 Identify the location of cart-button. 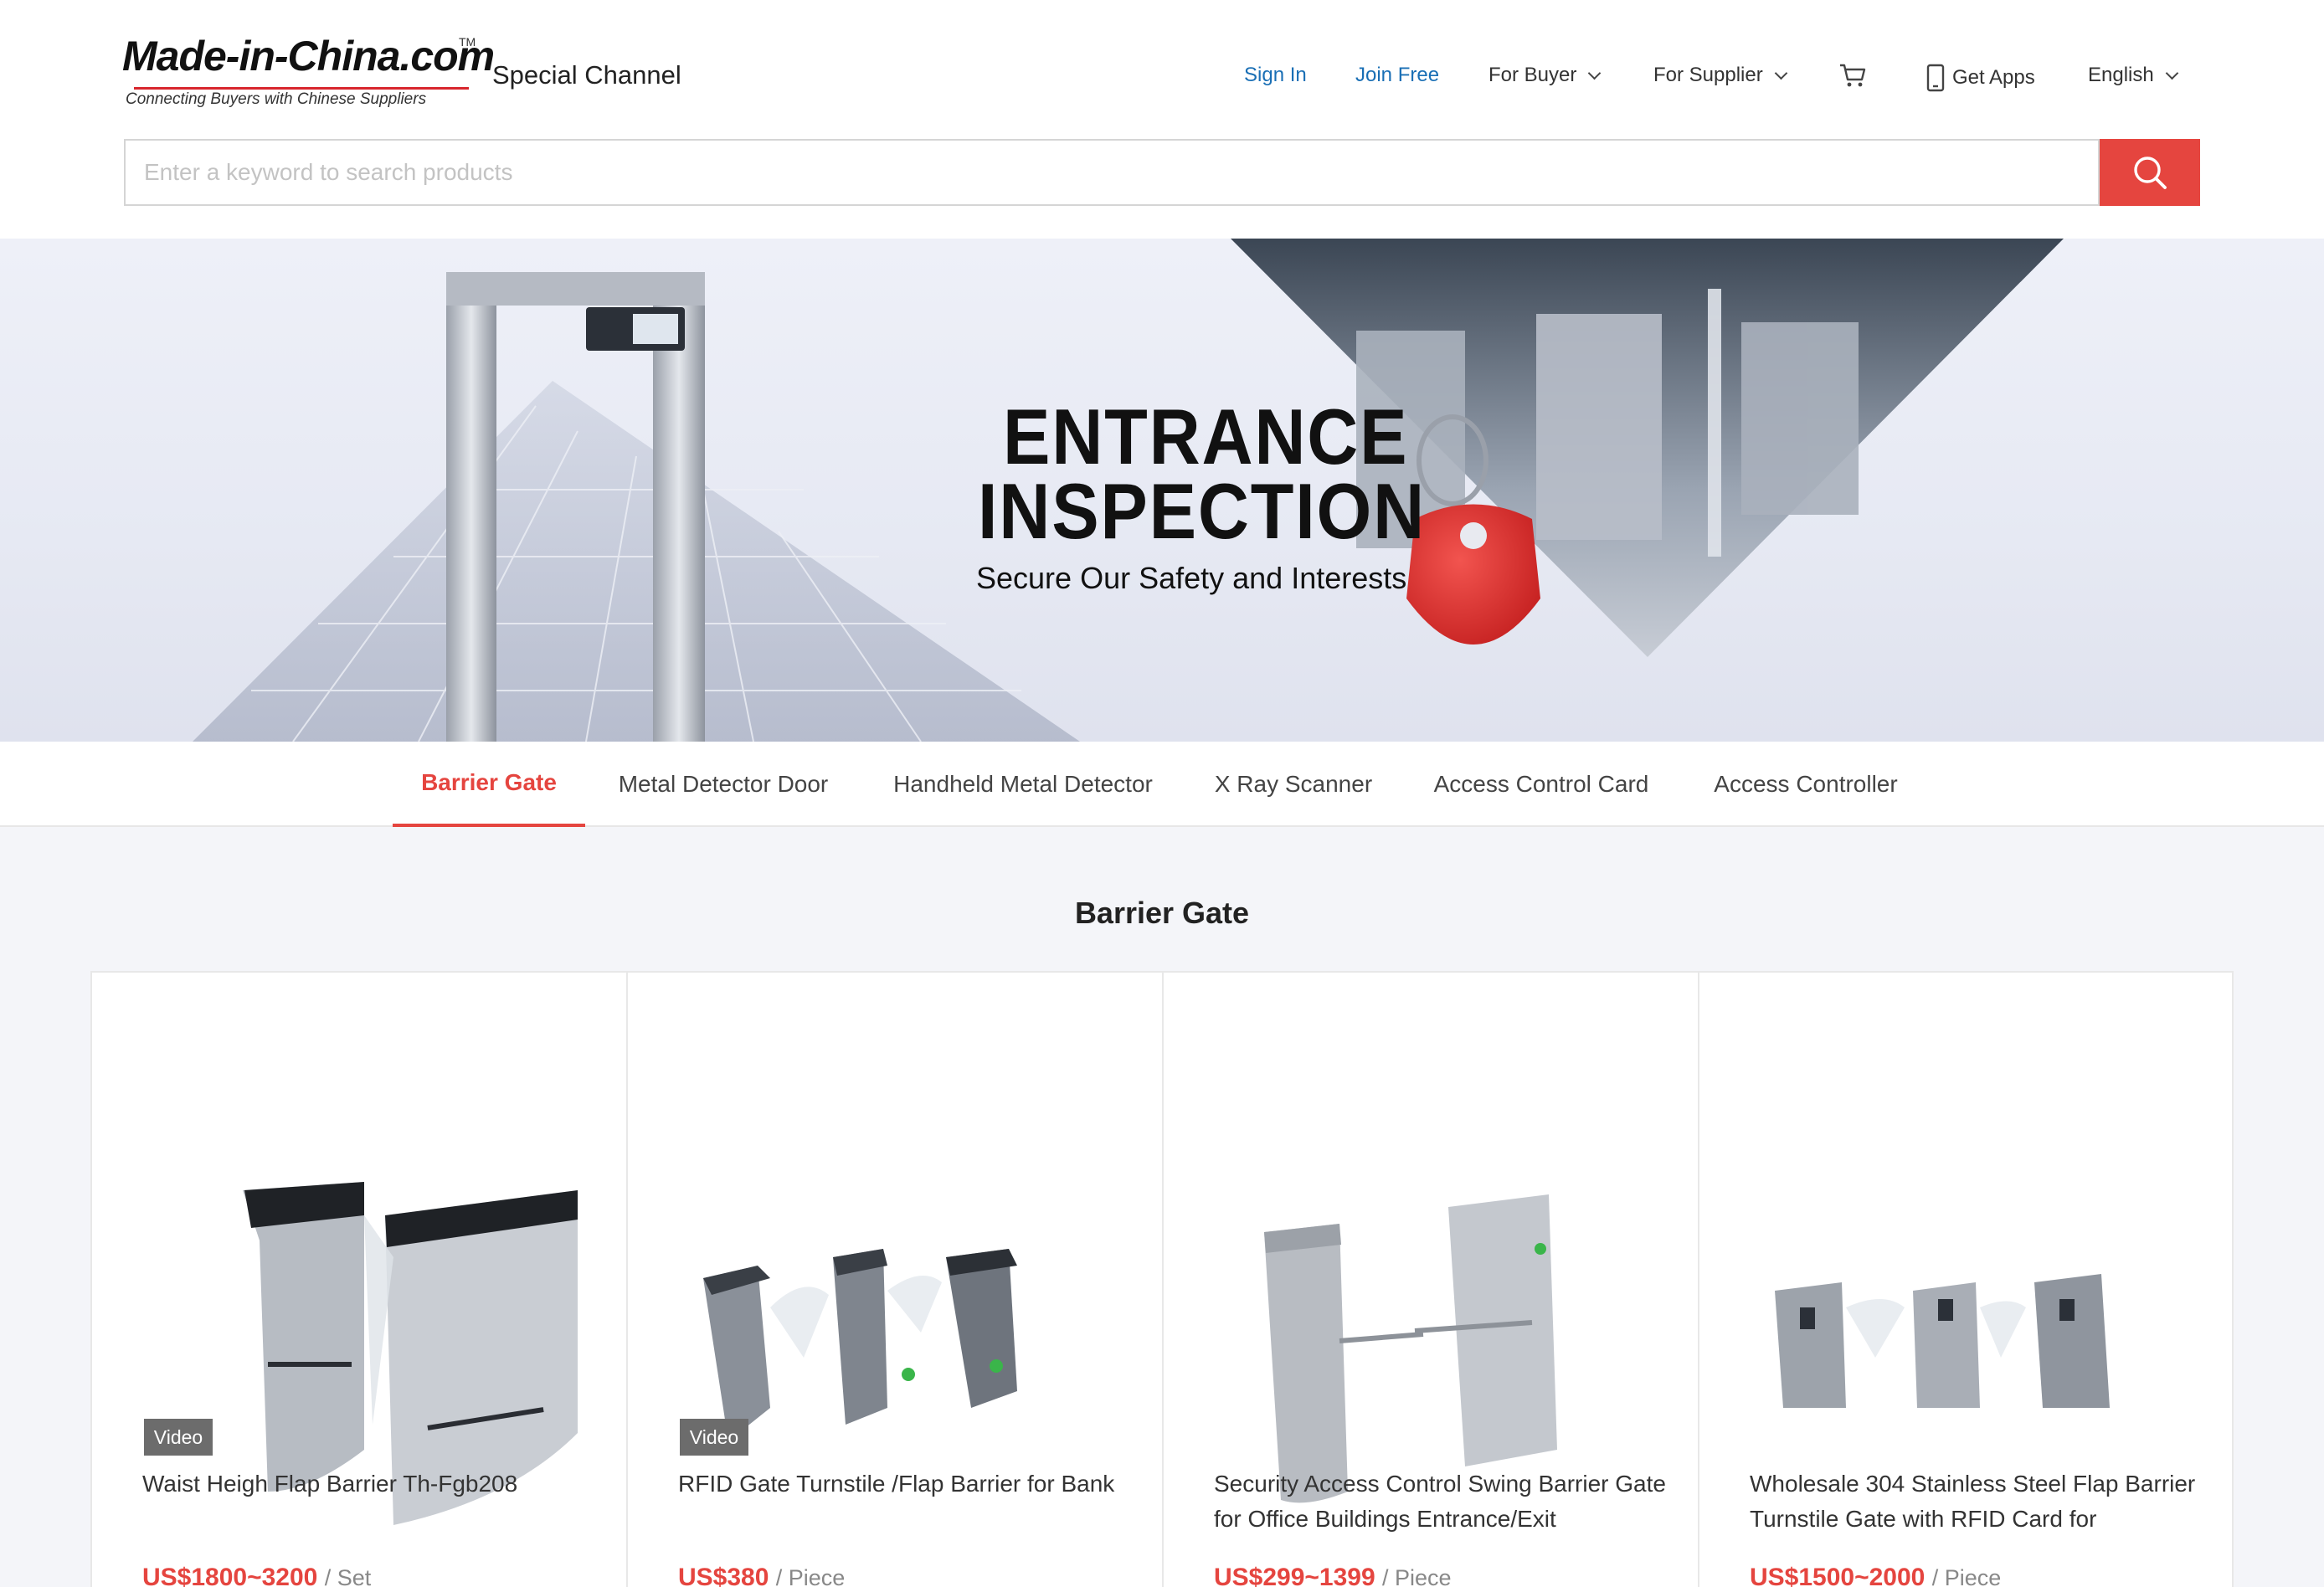
(1853, 75).